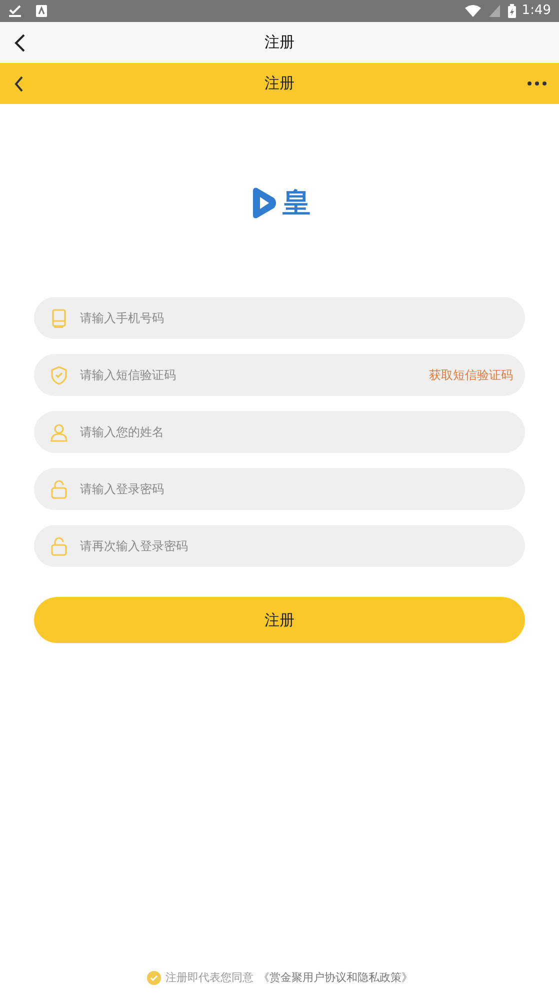 The height and width of the screenshot is (997, 559). I want to click on logo-text: 皇, so click(296, 203).